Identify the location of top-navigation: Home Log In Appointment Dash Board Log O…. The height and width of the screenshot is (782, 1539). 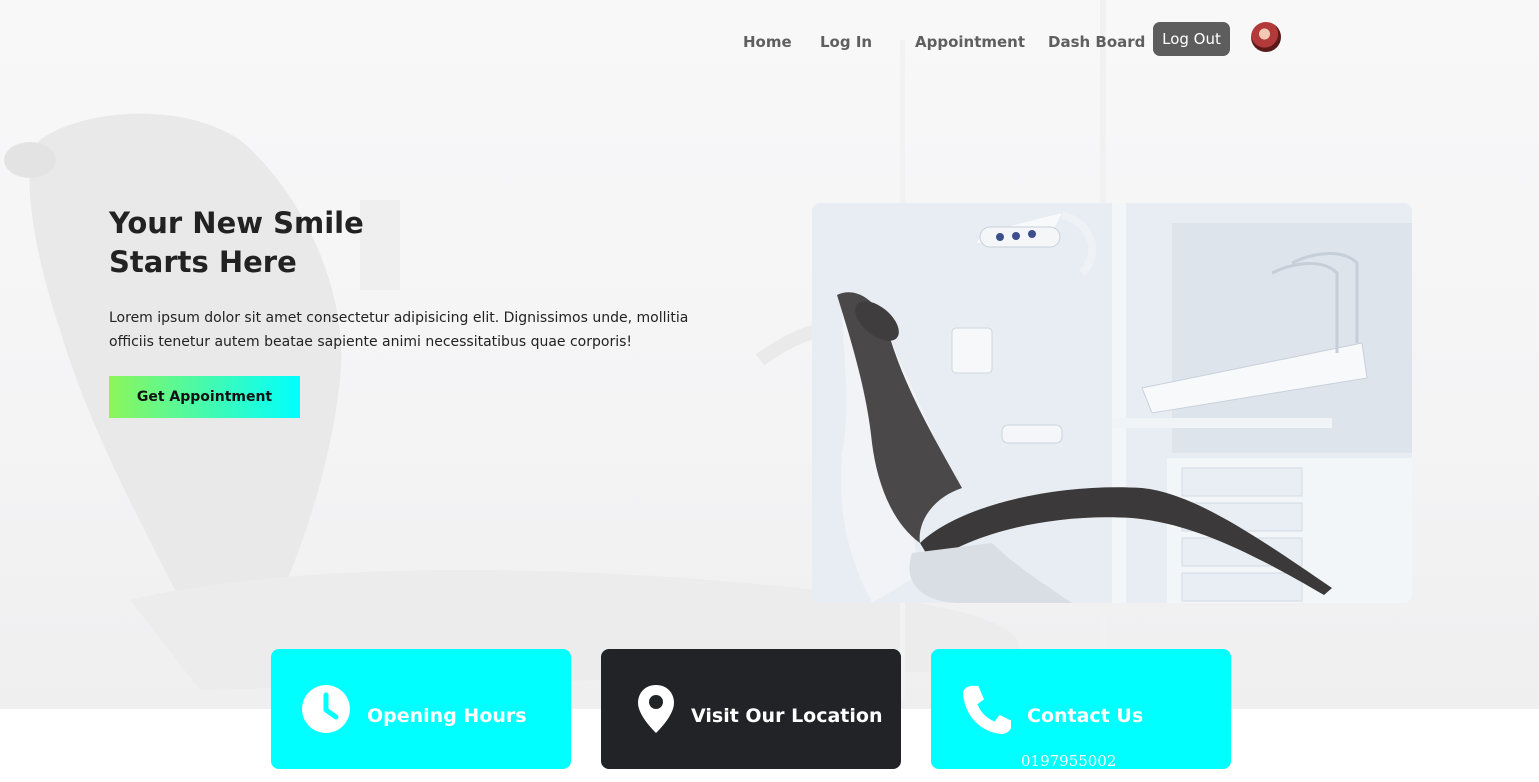
(769, 42).